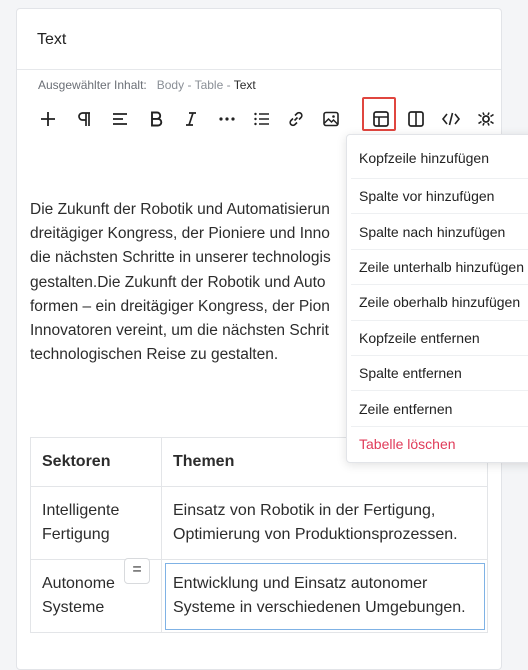 This screenshot has width=528, height=670. I want to click on columns-button, so click(416, 119).